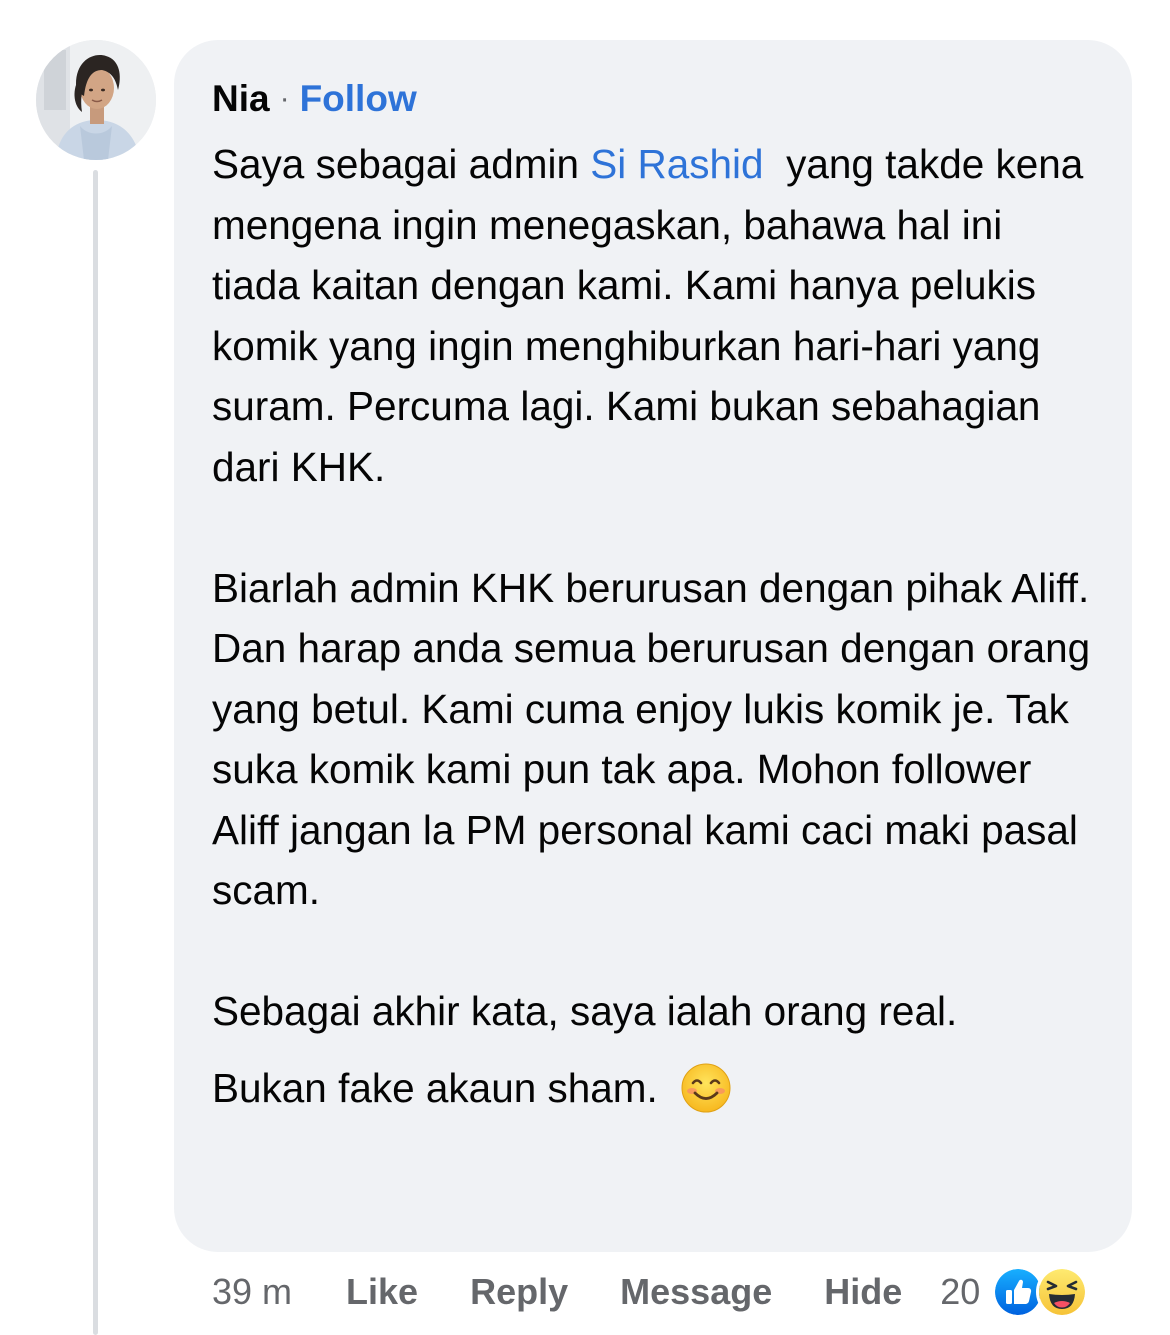 This screenshot has height=1335, width=1170. I want to click on comment-header: Nia · Follow, so click(653, 99).